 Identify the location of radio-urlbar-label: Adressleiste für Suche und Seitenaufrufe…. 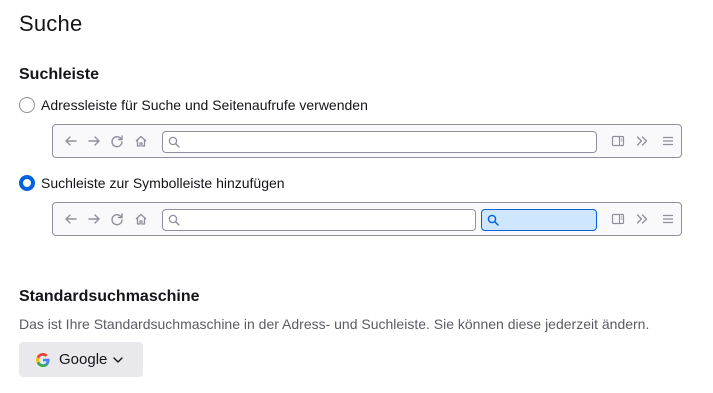
(204, 105).